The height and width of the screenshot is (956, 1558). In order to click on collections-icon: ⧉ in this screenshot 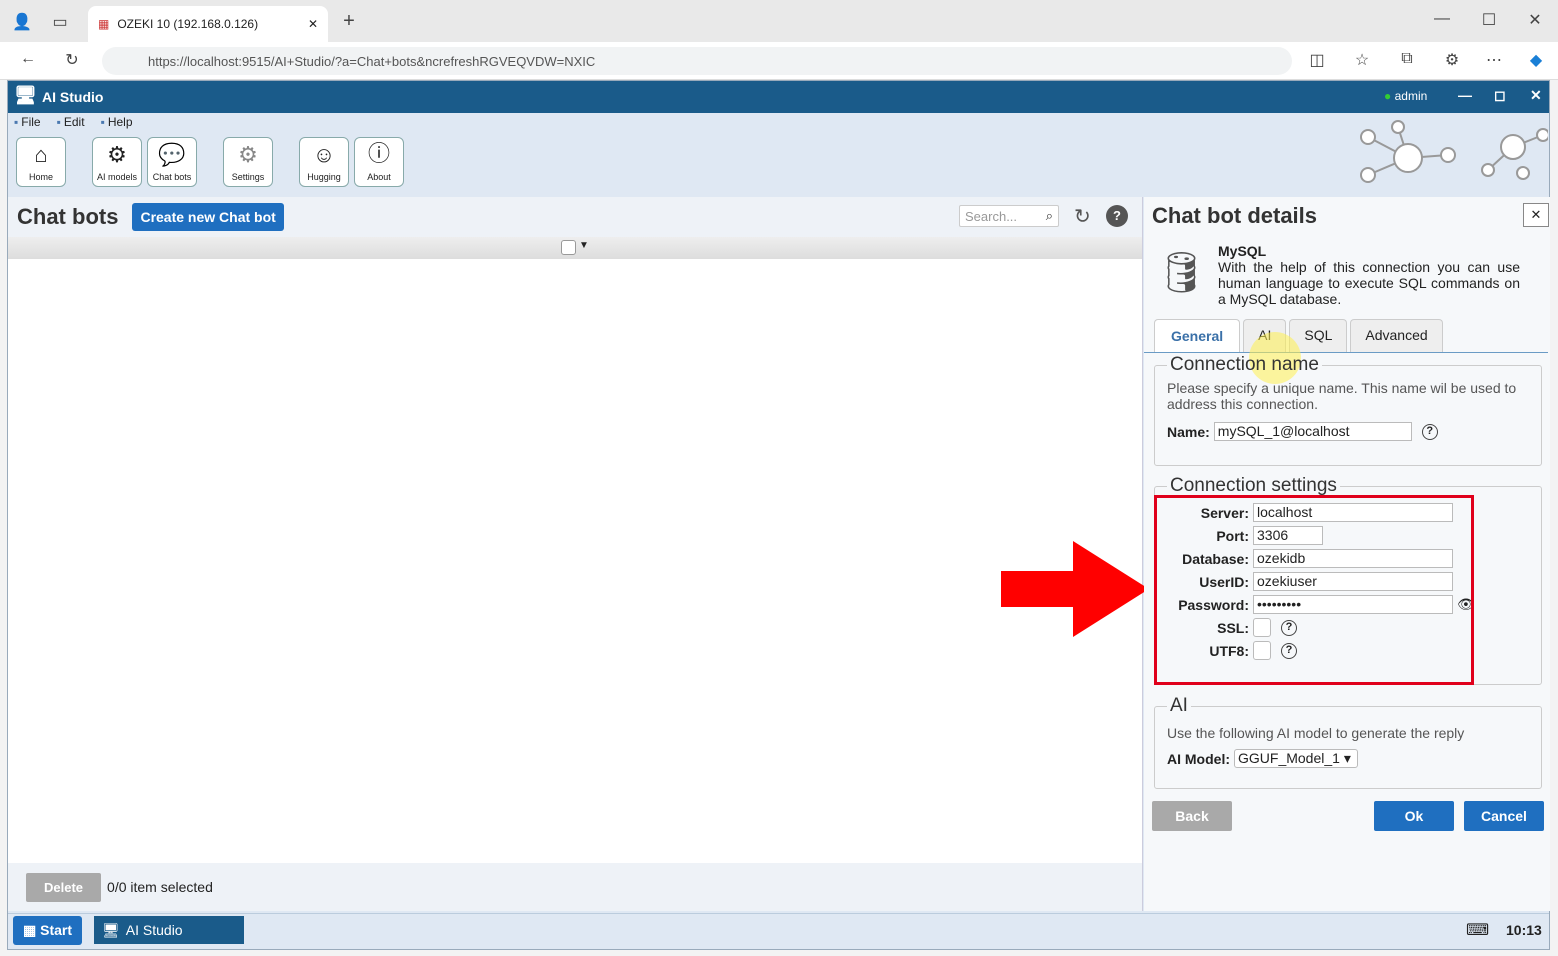, I will do `click(1407, 59)`.